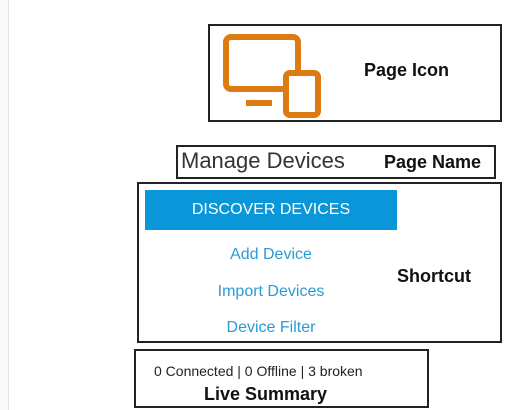  Describe the element at coordinates (263, 160) in the screenshot. I see `page-title: Manage Devices` at that location.